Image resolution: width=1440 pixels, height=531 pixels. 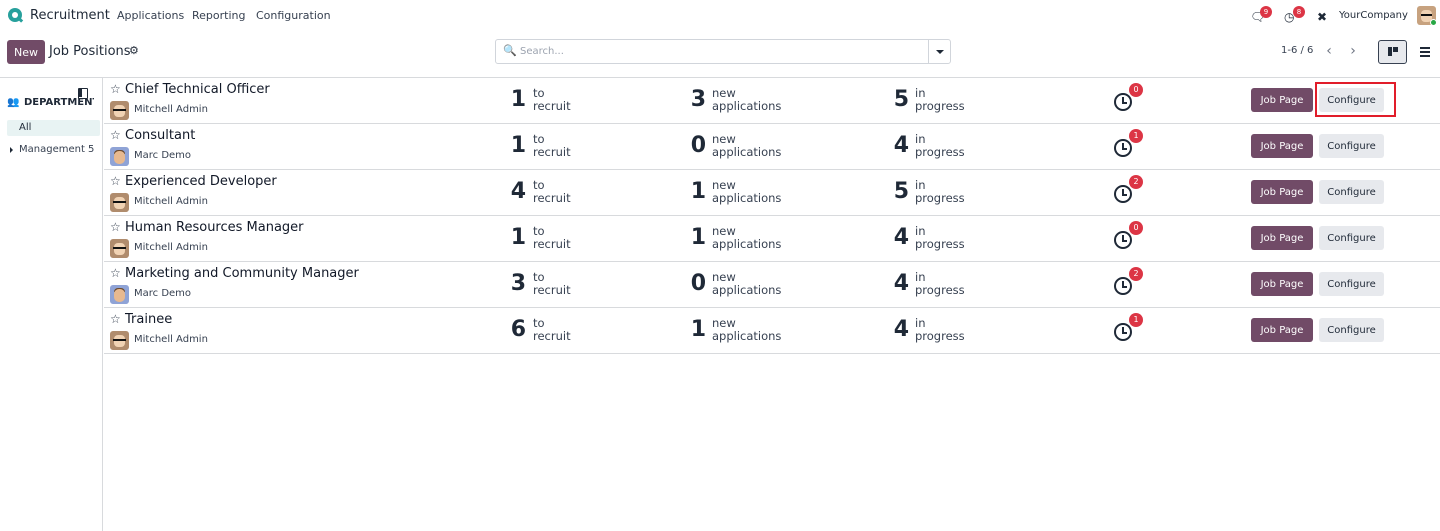 I want to click on to-recruit-count: 3, so click(x=514, y=283).